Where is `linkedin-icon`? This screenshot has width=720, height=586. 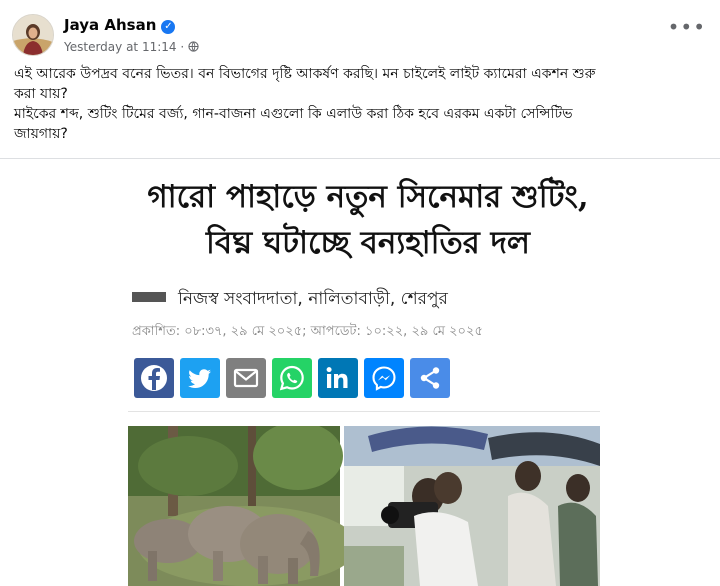 linkedin-icon is located at coordinates (337, 377).